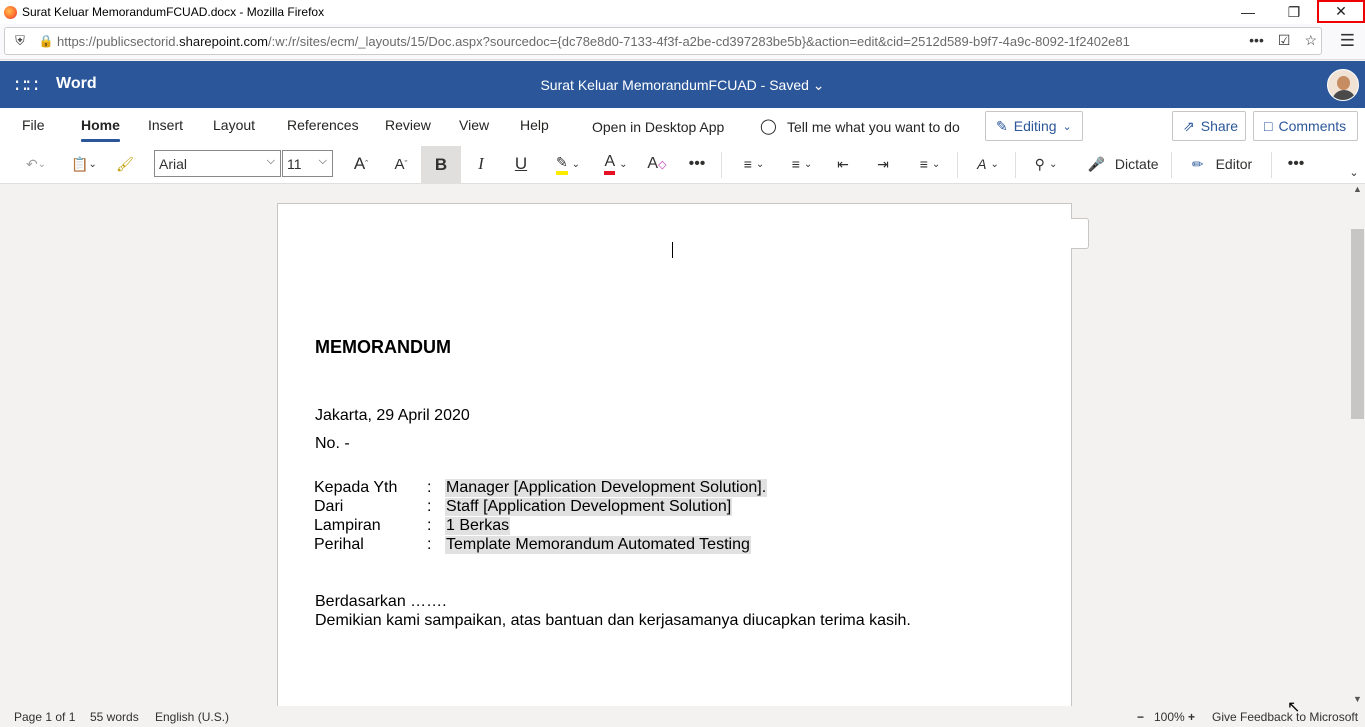 The image size is (1365, 727). Describe the element at coordinates (20, 41) in the screenshot. I see `shield-icon: ⛨` at that location.